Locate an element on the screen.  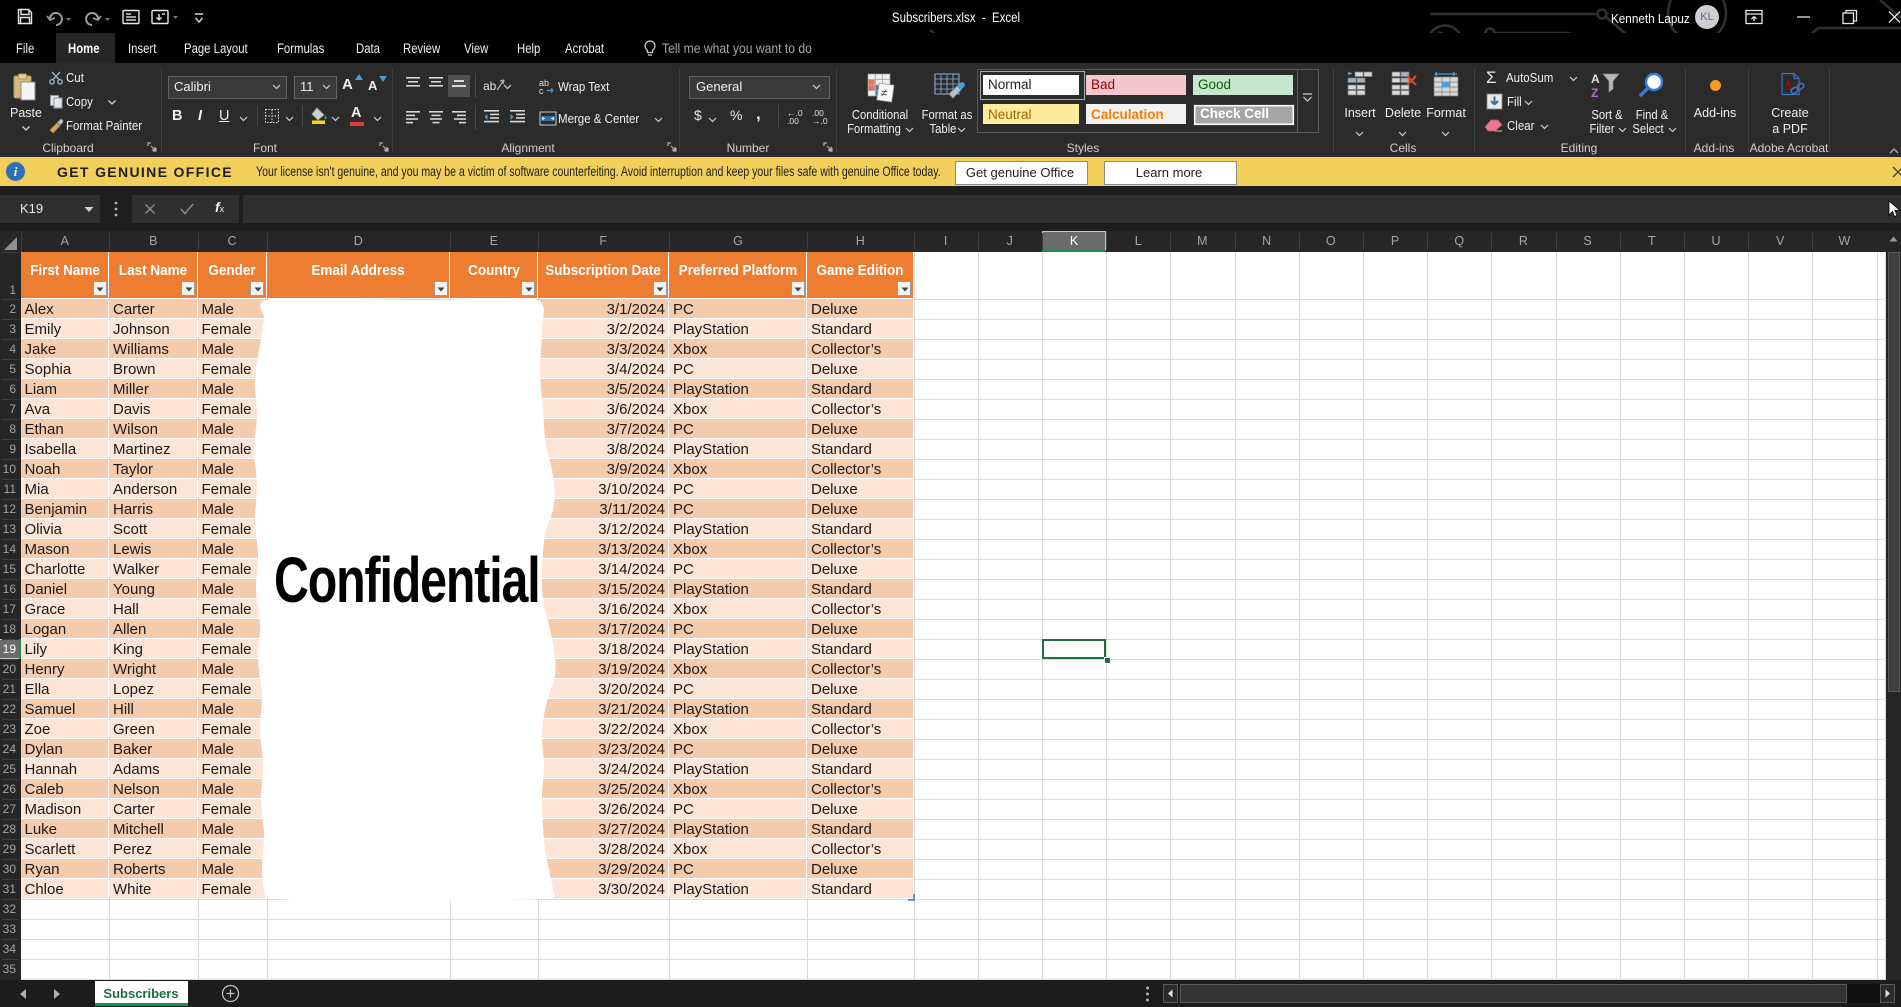
svg-text: →.0 is located at coordinates (820, 121).